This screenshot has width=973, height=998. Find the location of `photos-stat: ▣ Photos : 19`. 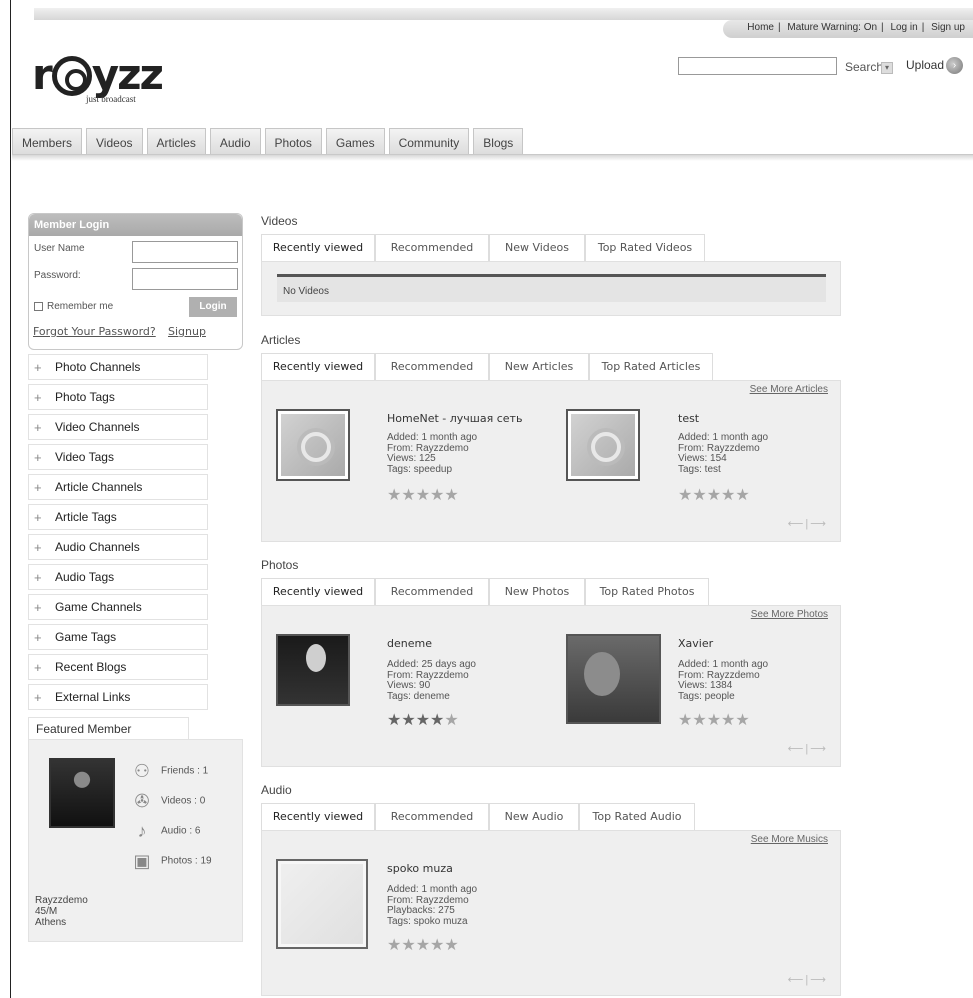

photos-stat: ▣ Photos : 19 is located at coordinates (170, 861).